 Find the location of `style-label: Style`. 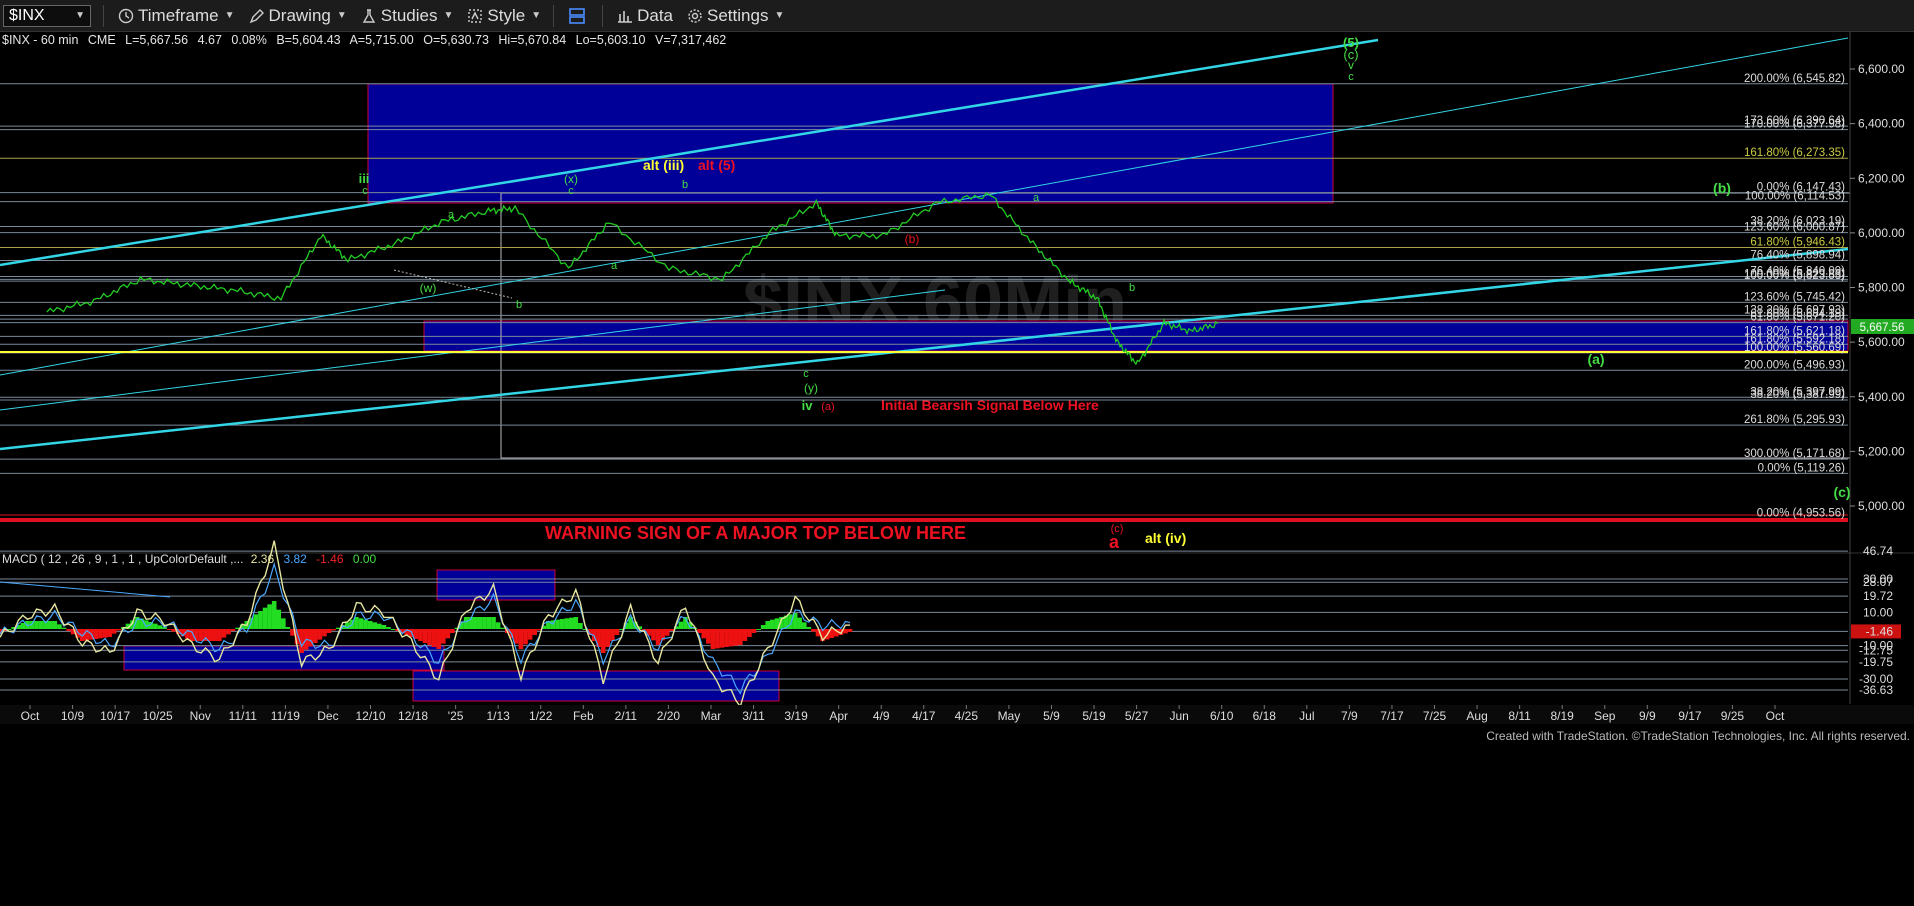

style-label: Style is located at coordinates (506, 15).